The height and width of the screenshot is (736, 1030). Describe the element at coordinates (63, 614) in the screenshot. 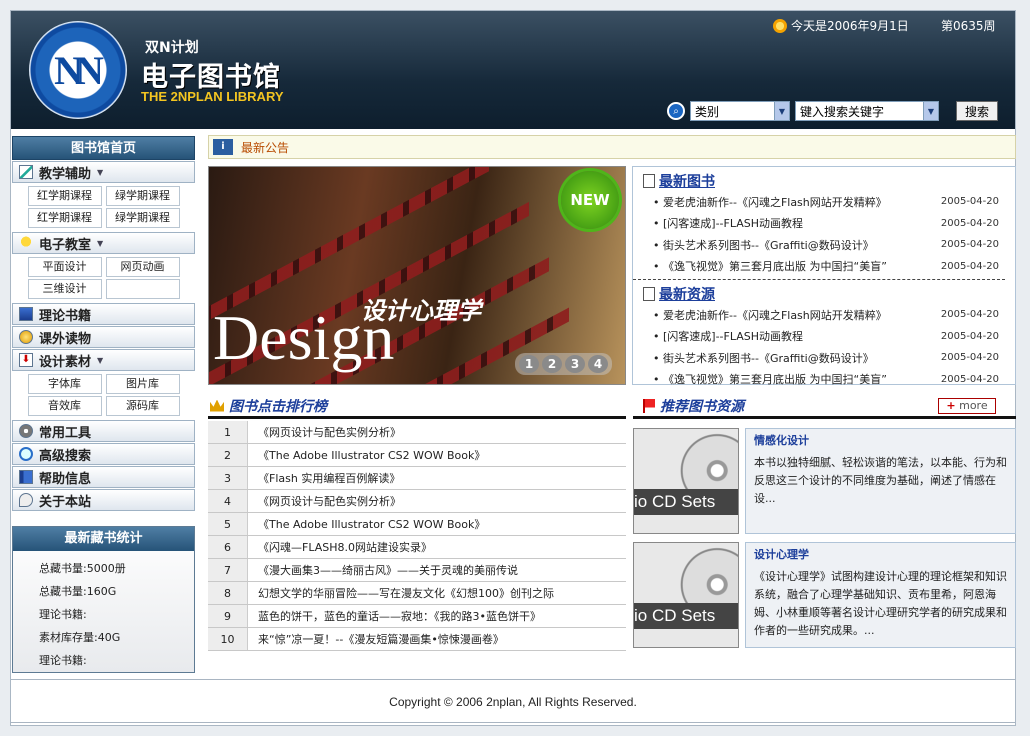

I see `stat-item: 理论书籍:` at that location.